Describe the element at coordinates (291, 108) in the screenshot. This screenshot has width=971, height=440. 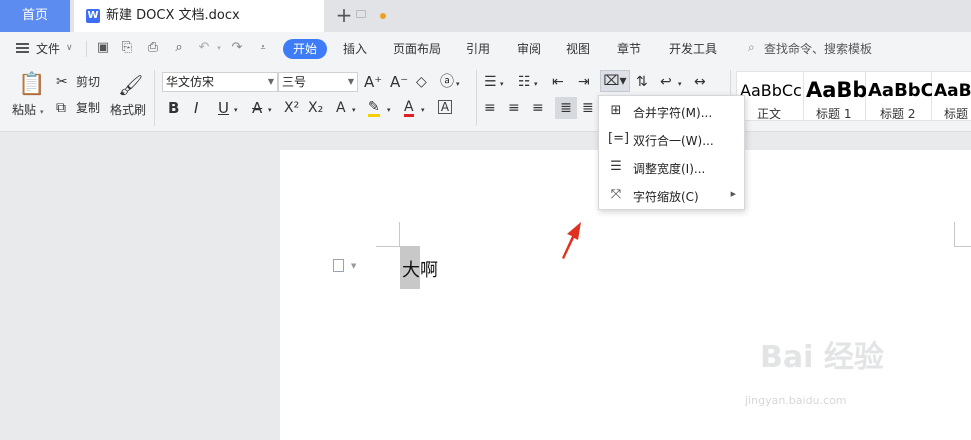
I see `superscript-icon: X²` at that location.